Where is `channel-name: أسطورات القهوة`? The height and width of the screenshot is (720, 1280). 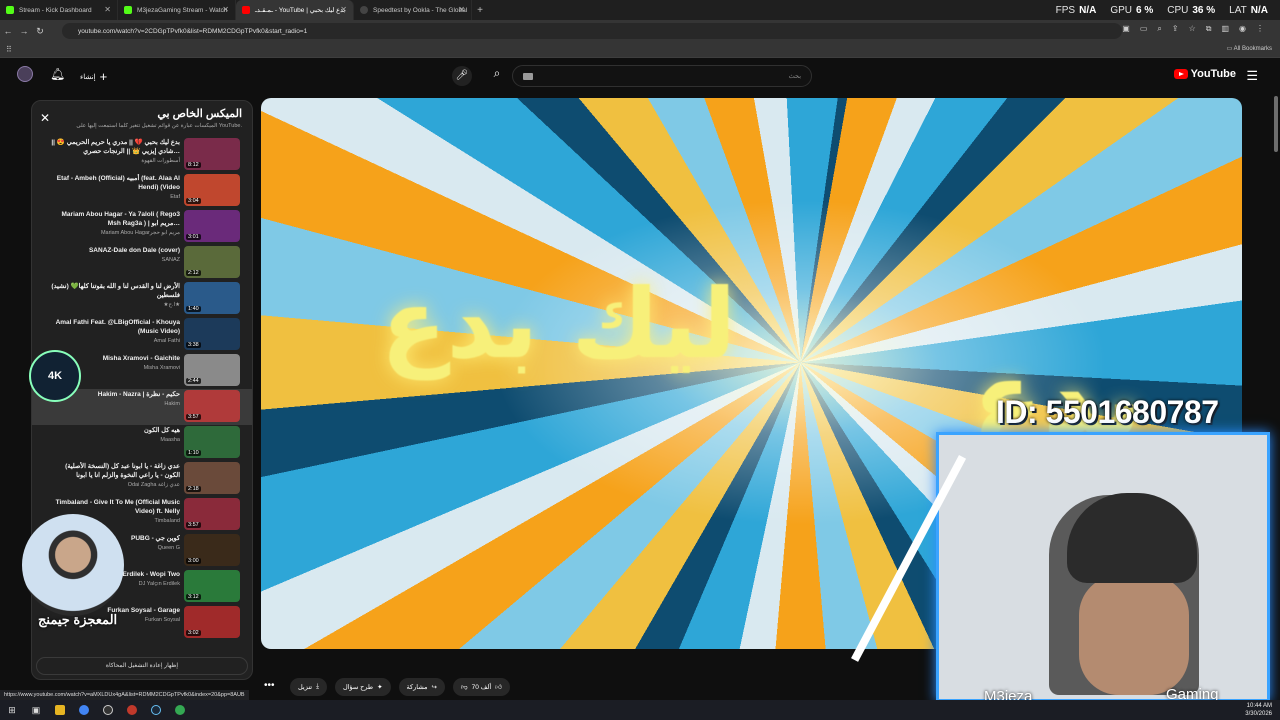
channel-name: أسطورات القهوة is located at coordinates (160, 161).